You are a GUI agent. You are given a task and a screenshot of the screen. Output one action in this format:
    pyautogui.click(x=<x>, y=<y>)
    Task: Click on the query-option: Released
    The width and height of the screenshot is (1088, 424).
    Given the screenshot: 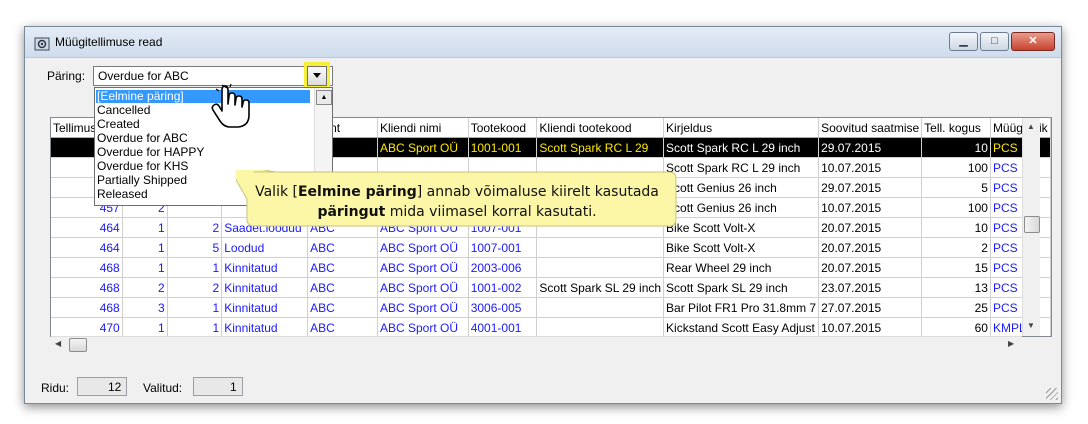 What is the action you would take?
    pyautogui.click(x=122, y=194)
    